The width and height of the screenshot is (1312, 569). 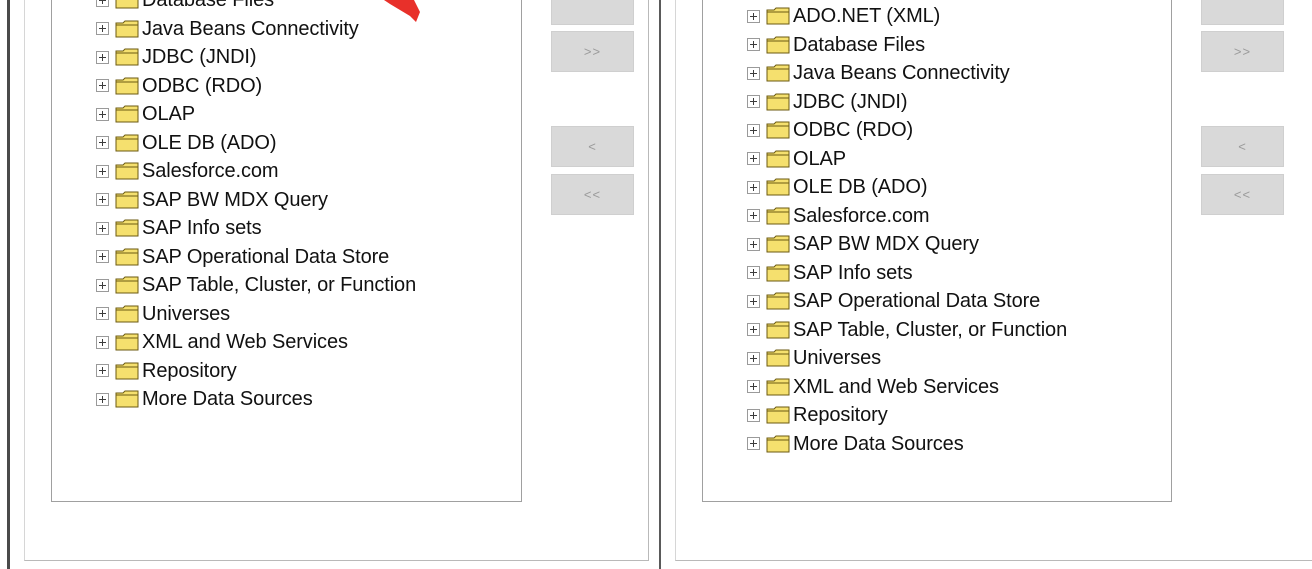 I want to click on tree-node-label: More Data Sources, so click(x=878, y=443).